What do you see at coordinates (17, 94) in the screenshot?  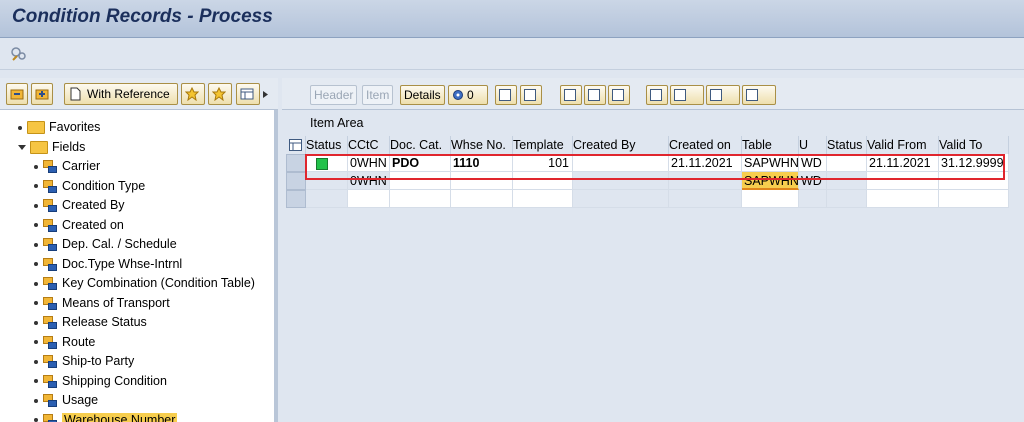 I see `expand-icon` at bounding box center [17, 94].